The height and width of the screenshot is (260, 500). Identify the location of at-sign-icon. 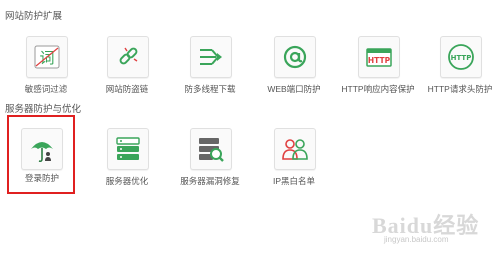
(295, 57).